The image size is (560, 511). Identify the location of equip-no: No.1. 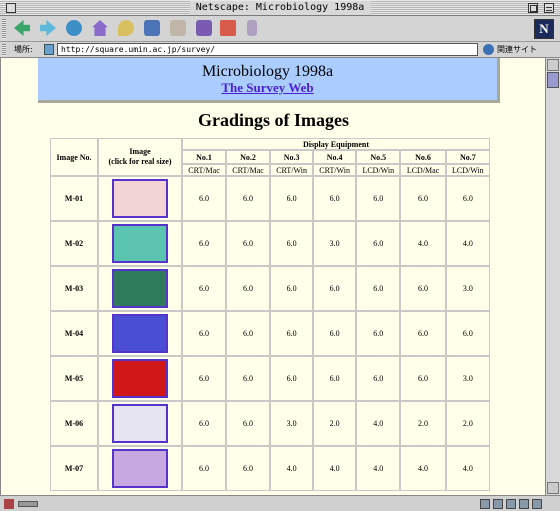
(204, 157).